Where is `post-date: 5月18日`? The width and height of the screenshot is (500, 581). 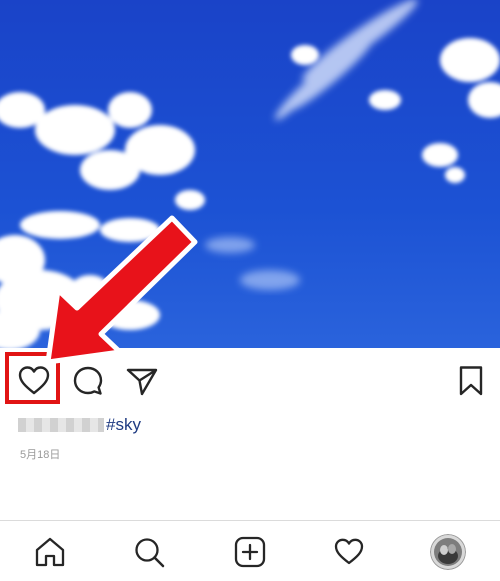
post-date: 5月18日 is located at coordinates (40, 455).